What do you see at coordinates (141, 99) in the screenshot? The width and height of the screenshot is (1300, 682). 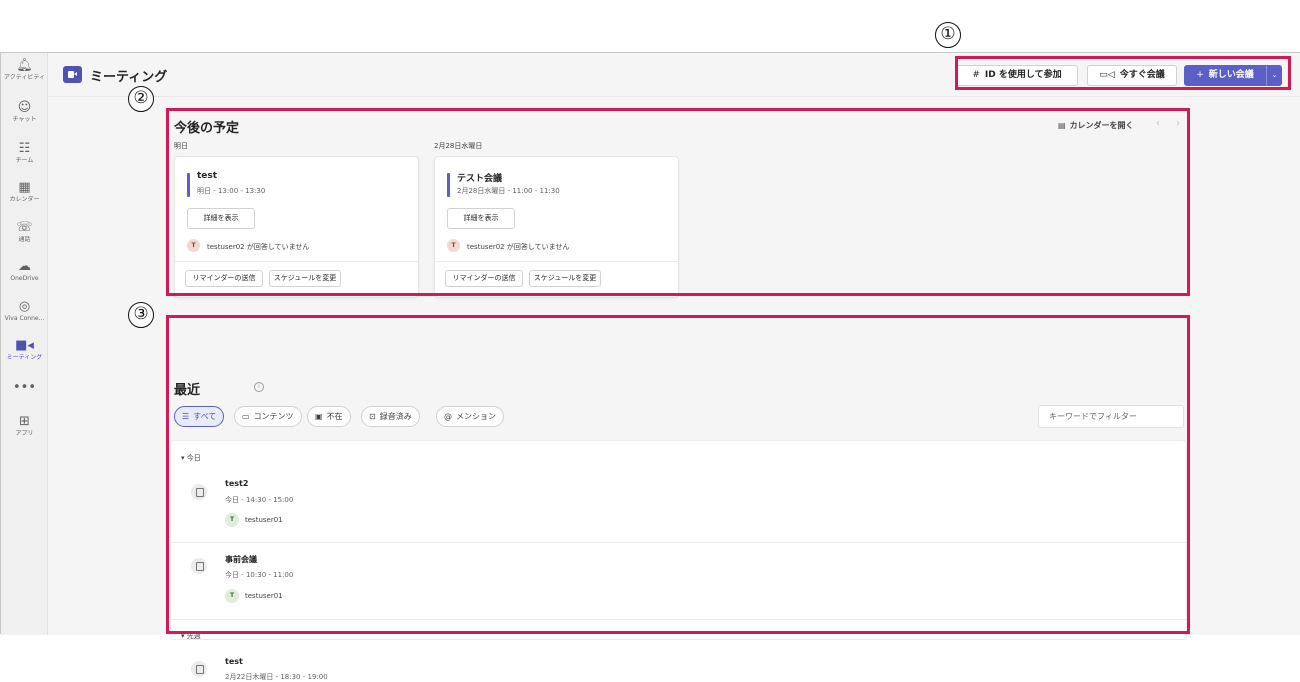 I see `annotation-number-2: ②` at bounding box center [141, 99].